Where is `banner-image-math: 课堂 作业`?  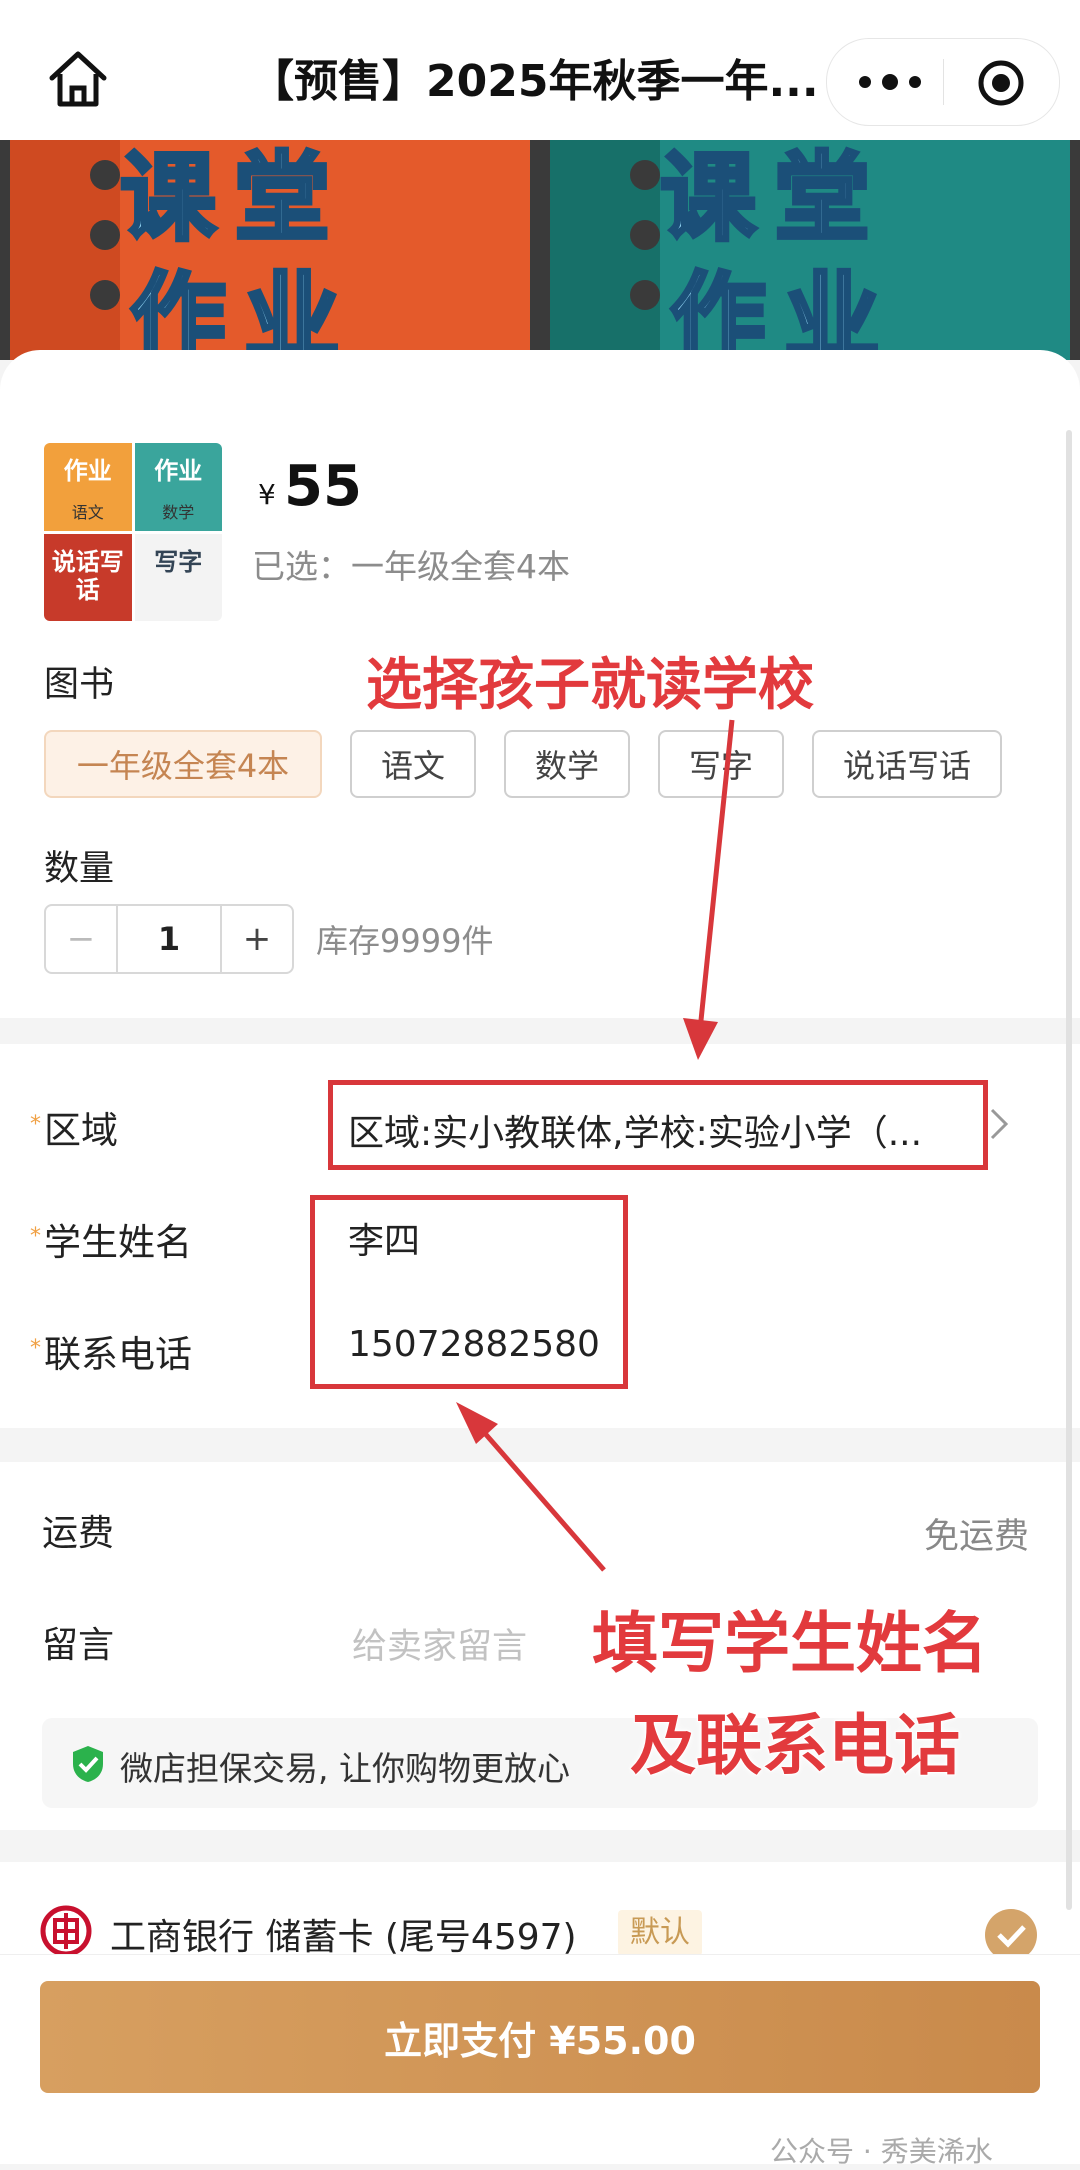 banner-image-math: 课堂 作业 is located at coordinates (810, 250).